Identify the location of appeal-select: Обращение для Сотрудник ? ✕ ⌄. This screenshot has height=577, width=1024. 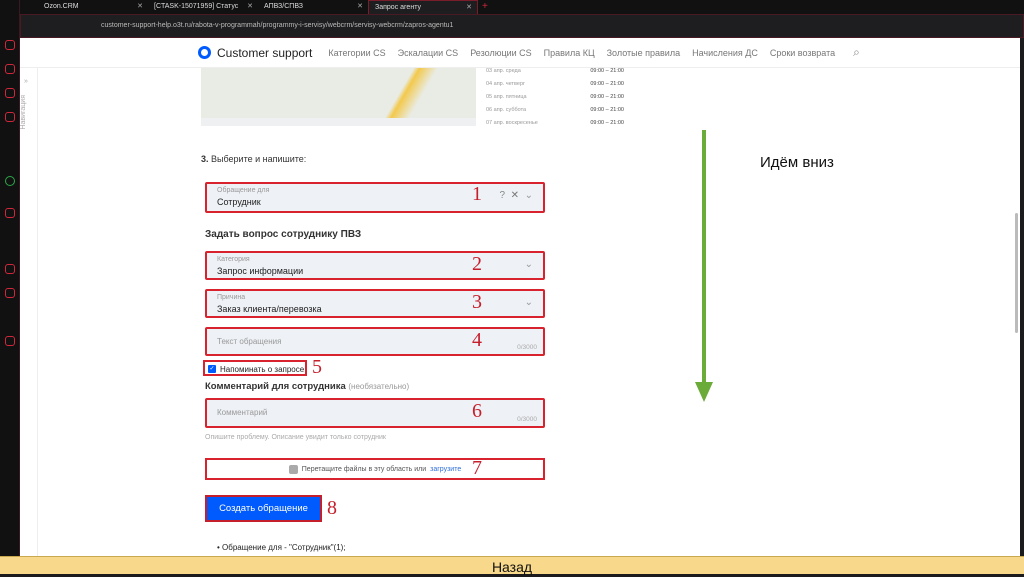
(375, 197).